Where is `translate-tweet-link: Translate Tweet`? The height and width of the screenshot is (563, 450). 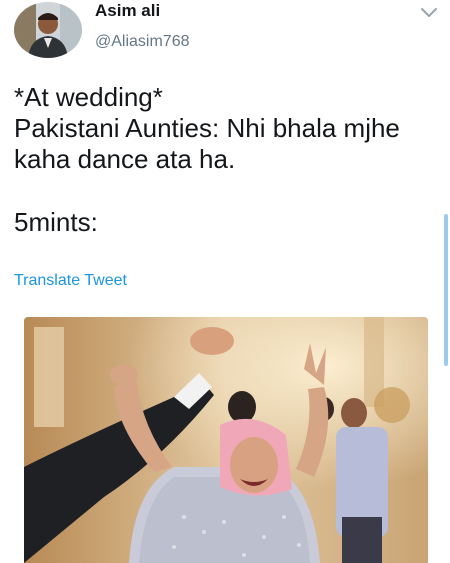
translate-tweet-link: Translate Tweet is located at coordinates (70, 281).